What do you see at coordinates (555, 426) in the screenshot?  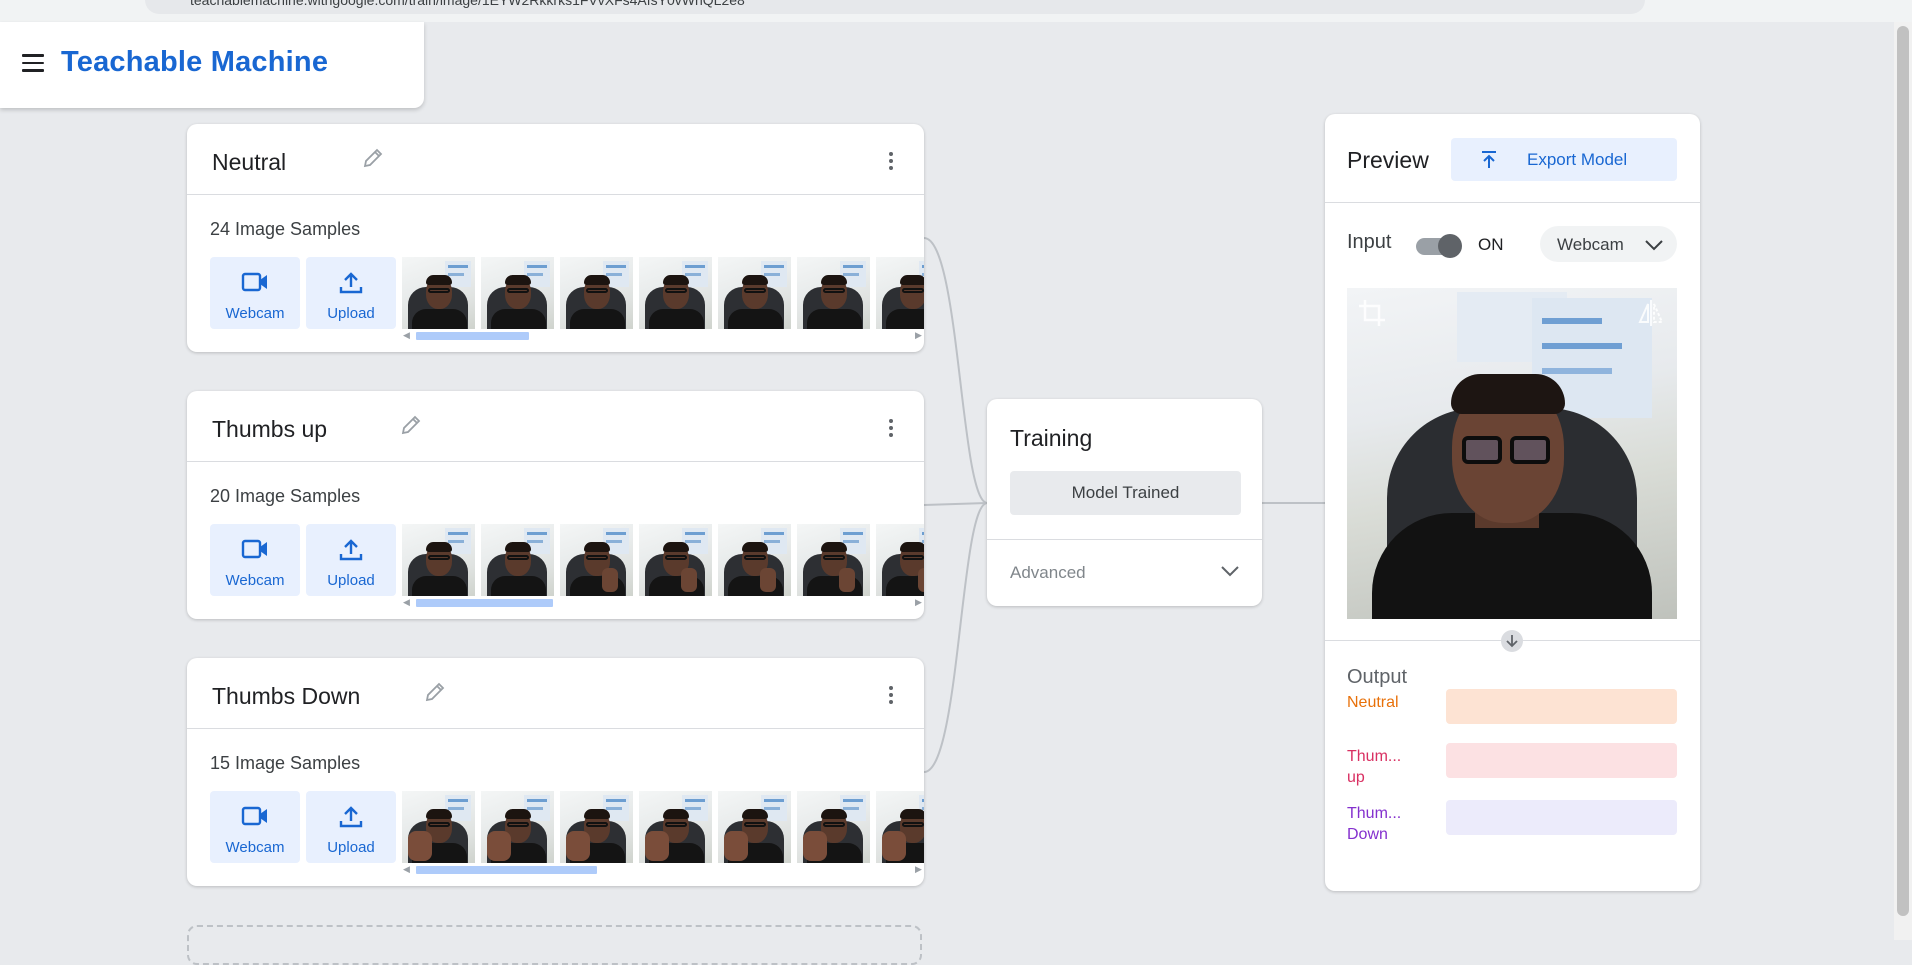 I see `class-card-header: Thumbs up` at bounding box center [555, 426].